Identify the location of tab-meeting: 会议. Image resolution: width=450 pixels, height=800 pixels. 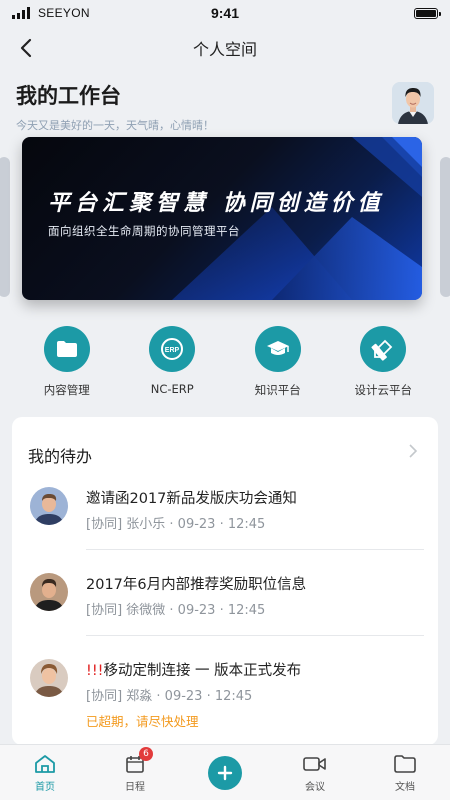
(315, 773).